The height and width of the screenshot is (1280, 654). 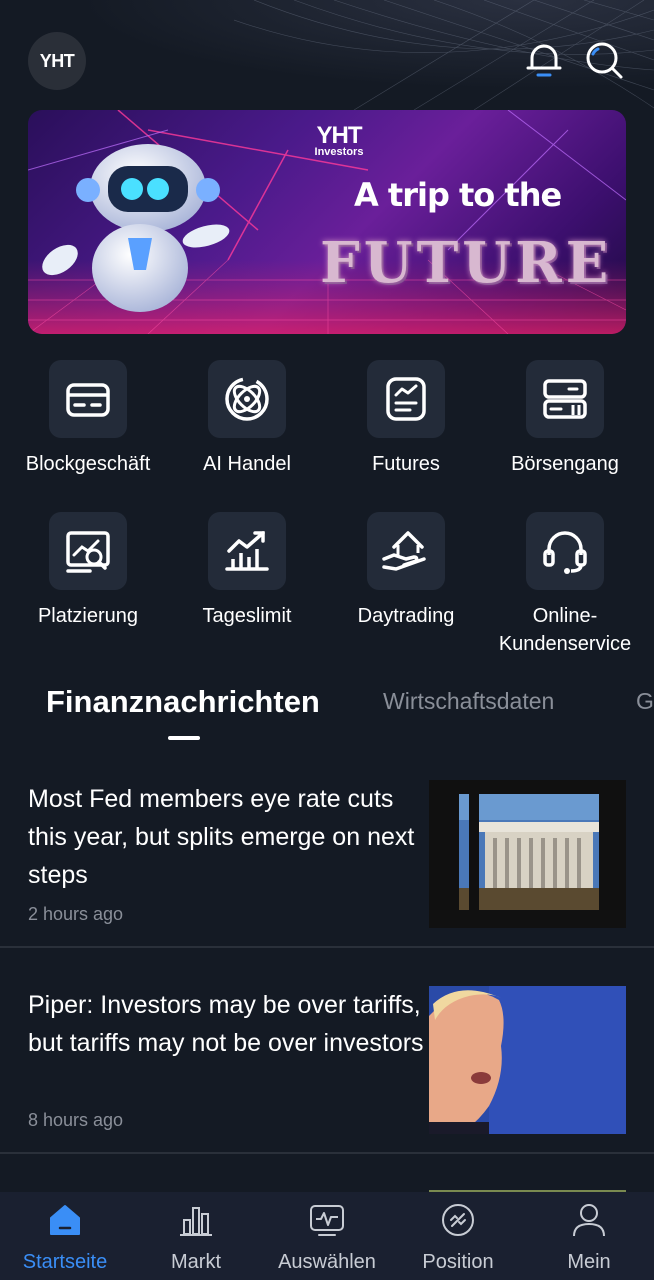 I want to click on app-logo: YHT, so click(x=57, y=61).